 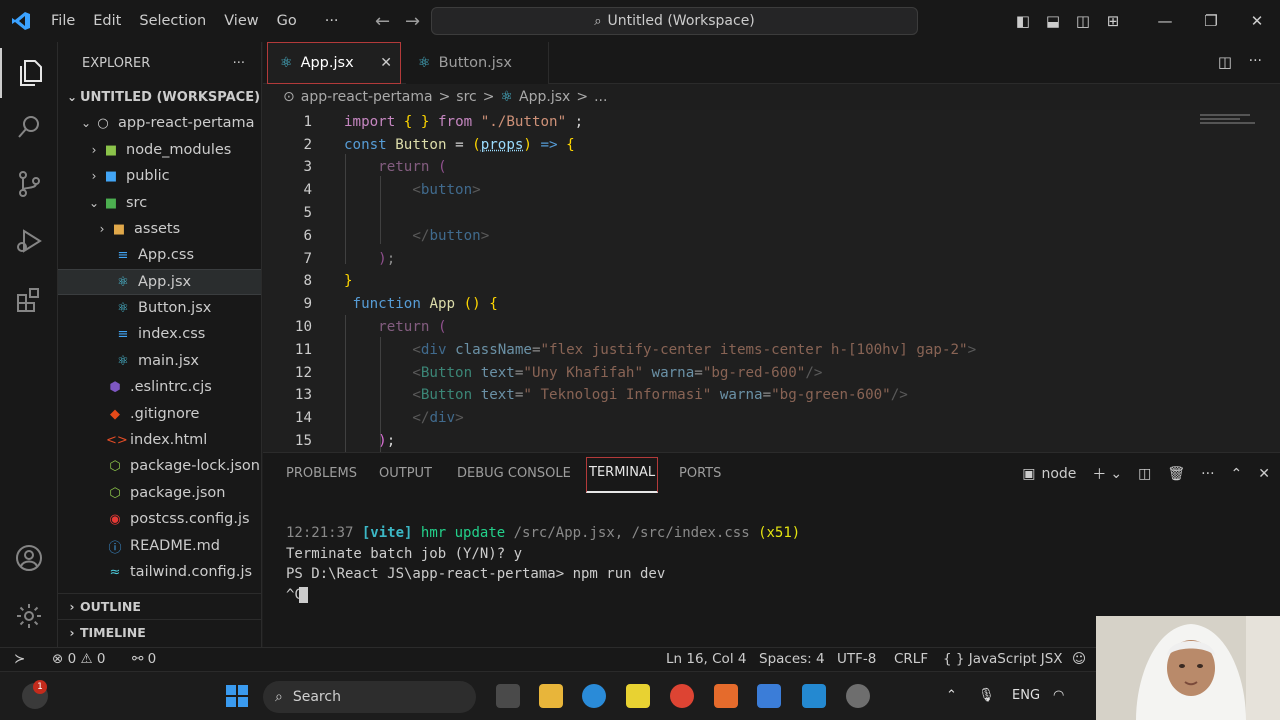 I want to click on remote-icon: ≻, so click(x=19, y=659).